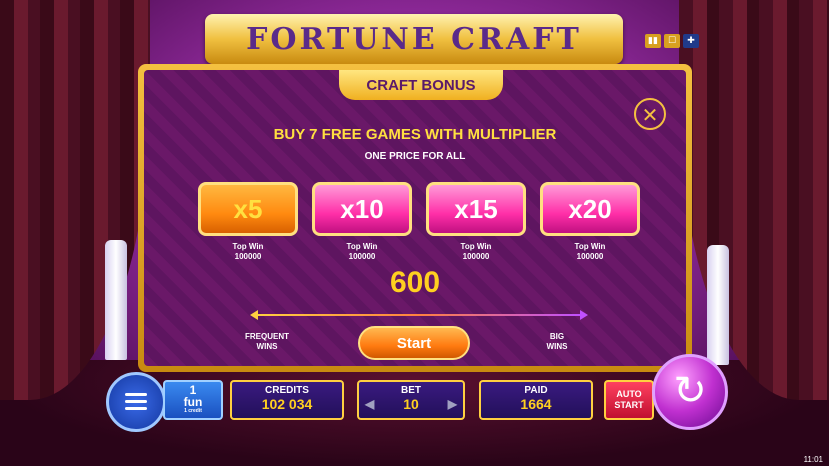 The image size is (829, 466). What do you see at coordinates (415, 156) in the screenshot?
I see `dialog-subheadline: ONE PRICE FOR ALL` at bounding box center [415, 156].